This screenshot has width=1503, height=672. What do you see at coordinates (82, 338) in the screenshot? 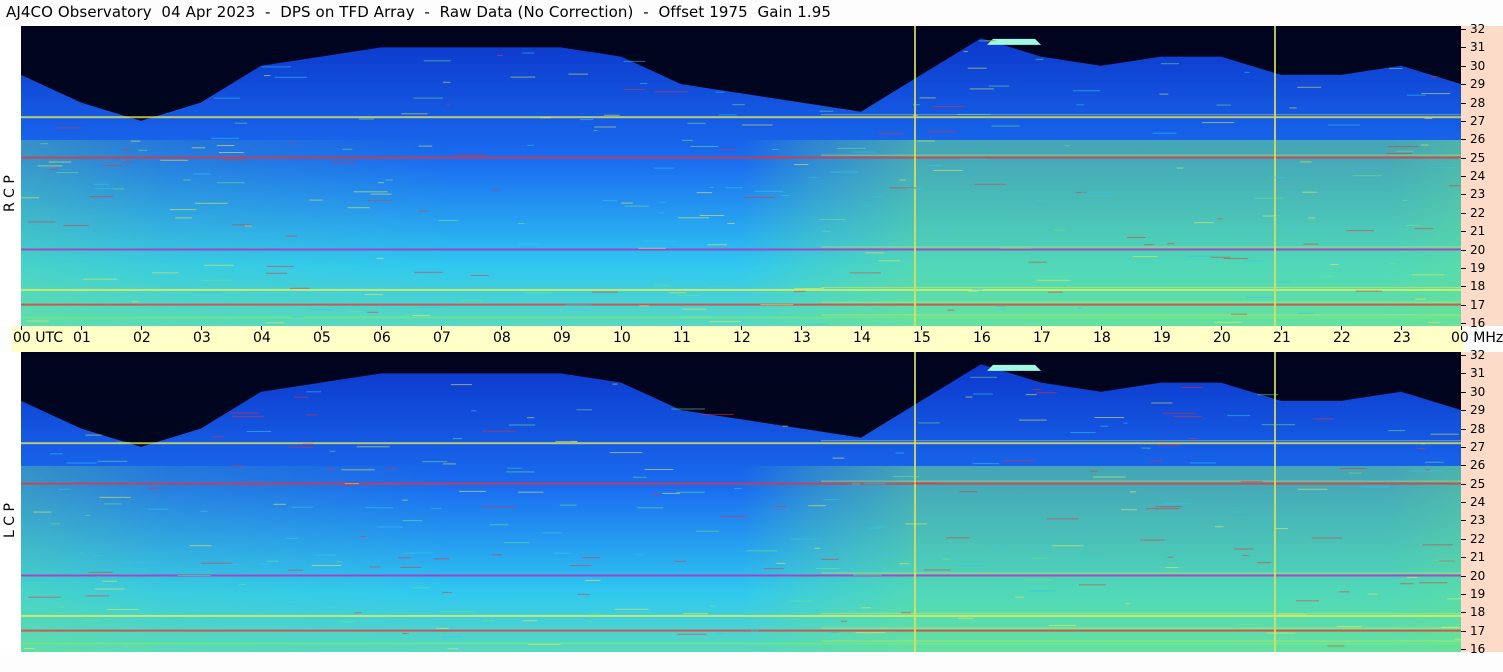
I see `time-label: 01` at bounding box center [82, 338].